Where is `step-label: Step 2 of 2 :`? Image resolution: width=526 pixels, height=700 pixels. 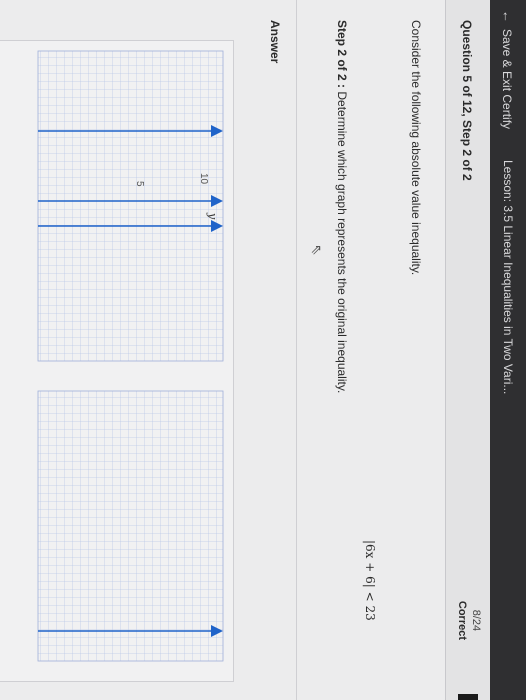
step-label: Step 2 of 2 : is located at coordinates (342, 54).